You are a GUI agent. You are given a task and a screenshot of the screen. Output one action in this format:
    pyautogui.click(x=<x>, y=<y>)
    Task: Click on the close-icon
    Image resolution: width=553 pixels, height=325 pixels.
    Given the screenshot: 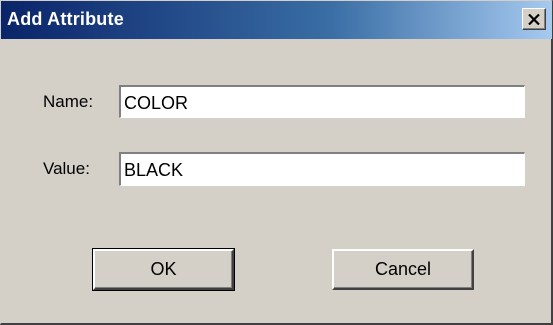 What is the action you would take?
    pyautogui.click(x=534, y=19)
    